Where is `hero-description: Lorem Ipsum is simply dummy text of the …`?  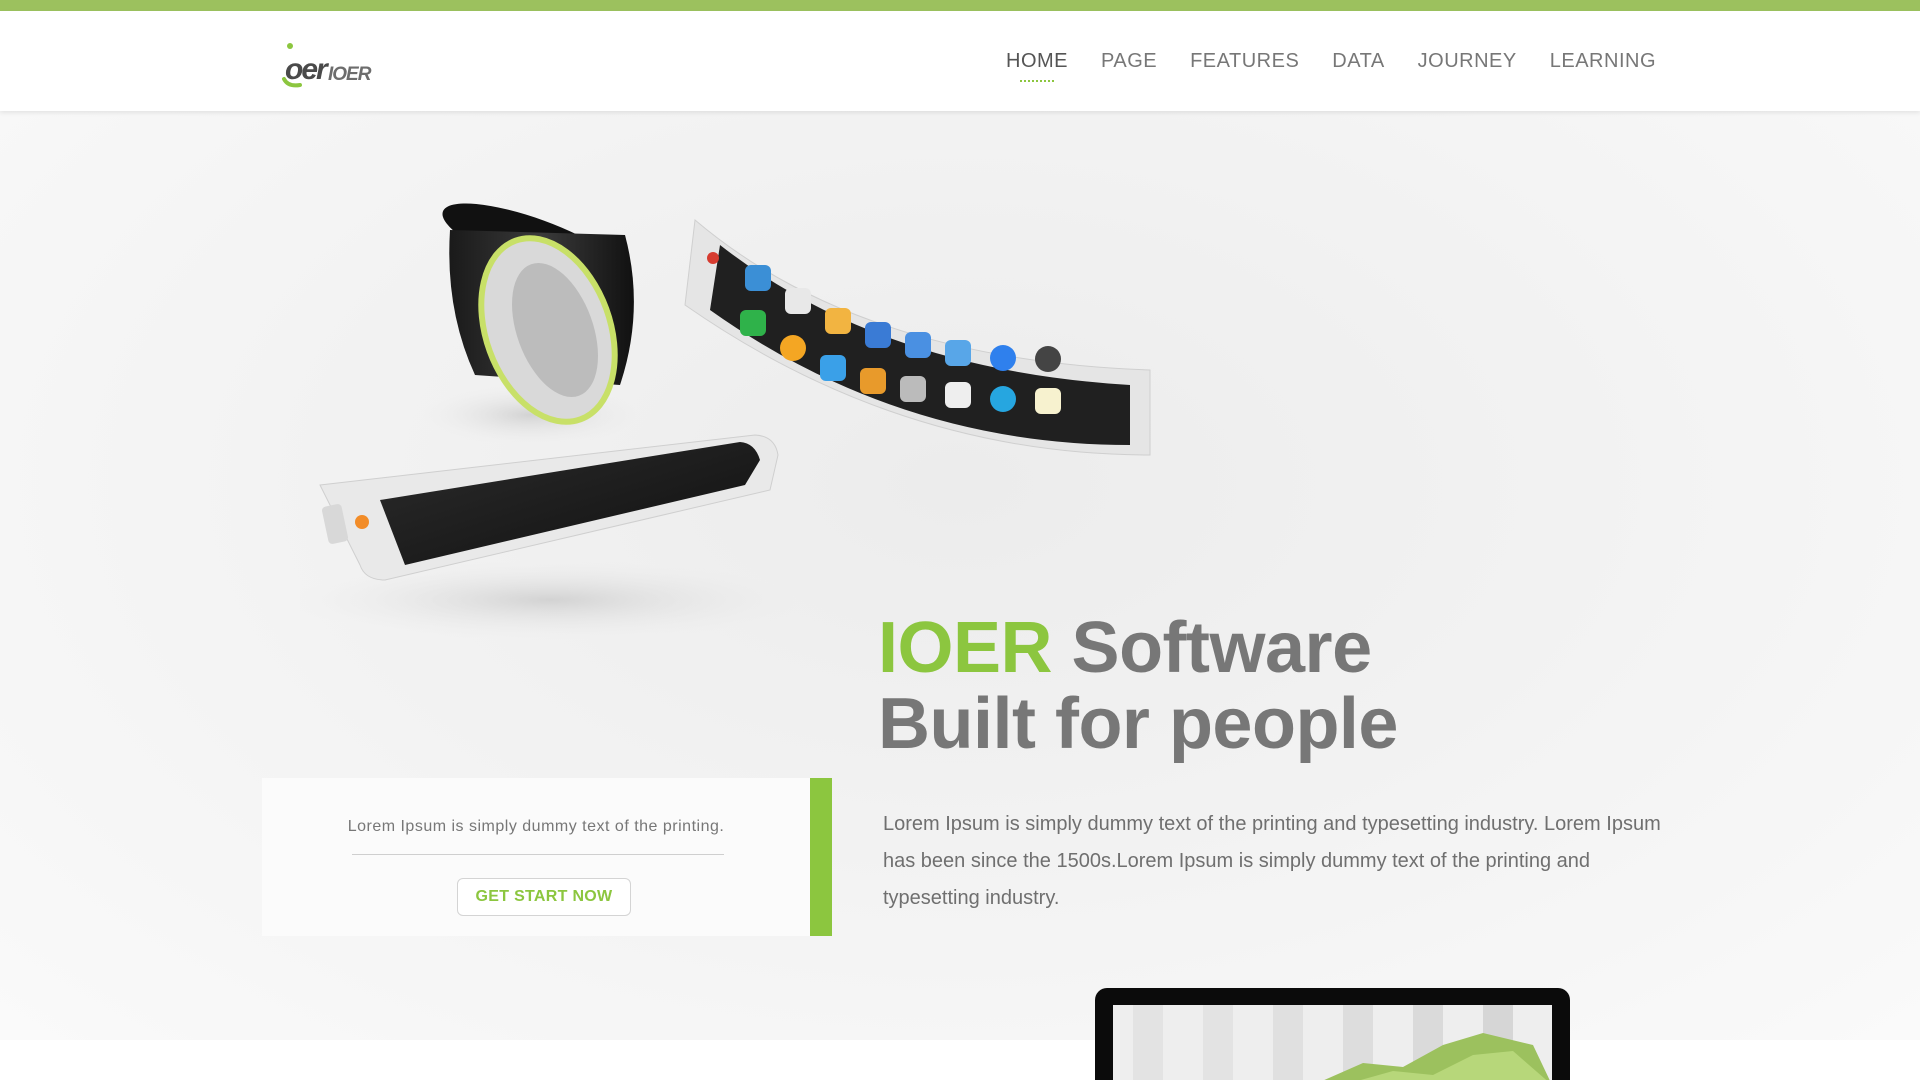 hero-description: Lorem Ipsum is simply dummy text of the … is located at coordinates (1272, 861).